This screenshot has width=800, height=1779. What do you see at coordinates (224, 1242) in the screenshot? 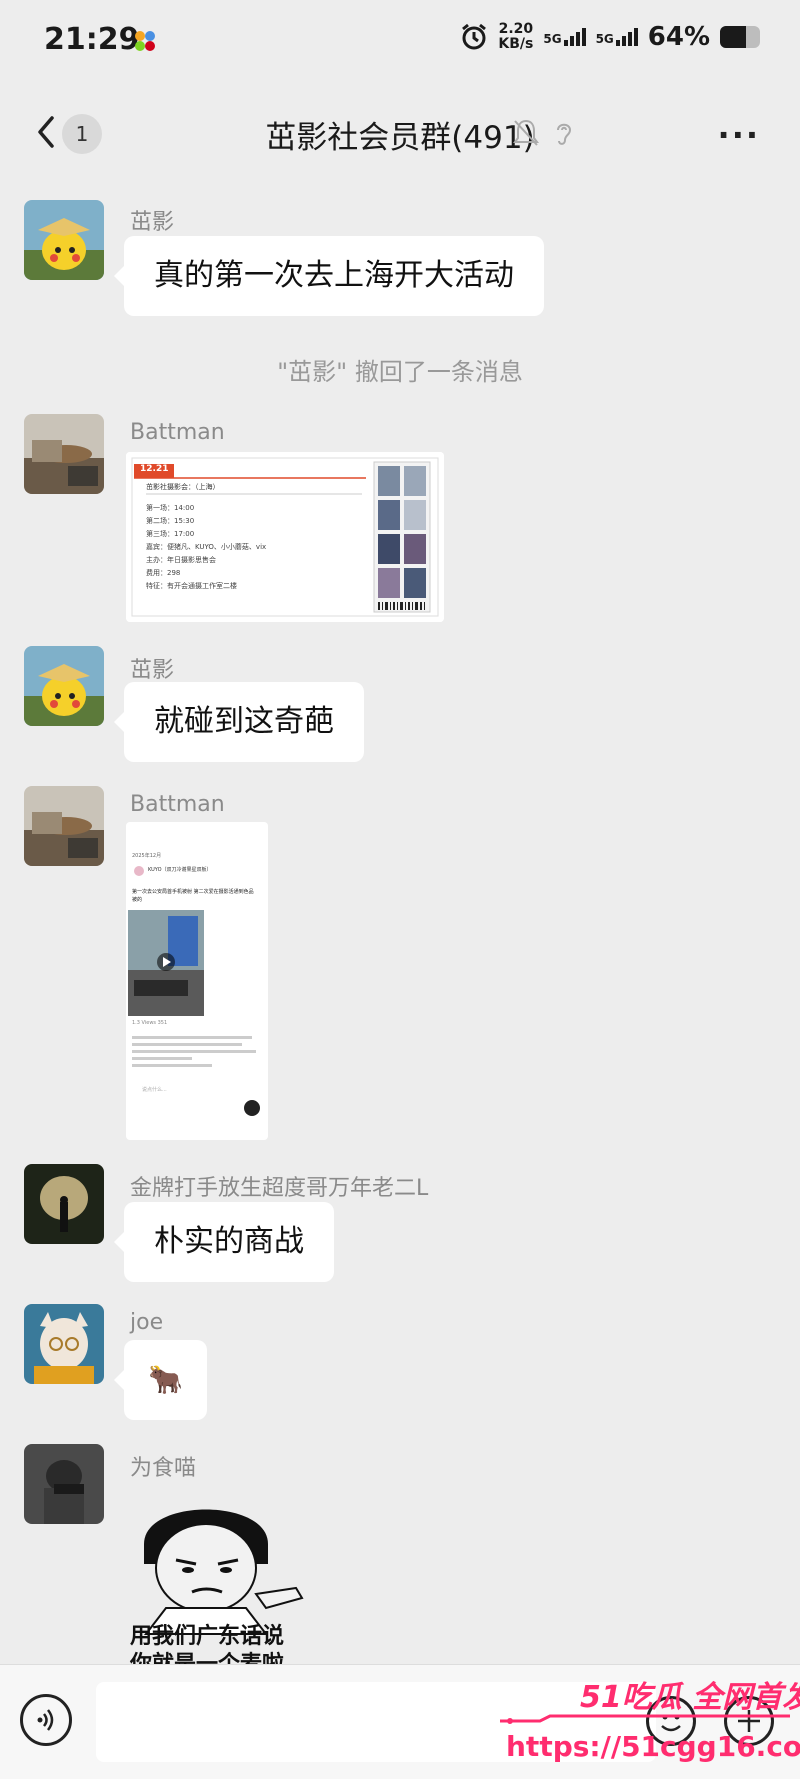
I see `message-bubble: 朴实的商战` at bounding box center [224, 1242].